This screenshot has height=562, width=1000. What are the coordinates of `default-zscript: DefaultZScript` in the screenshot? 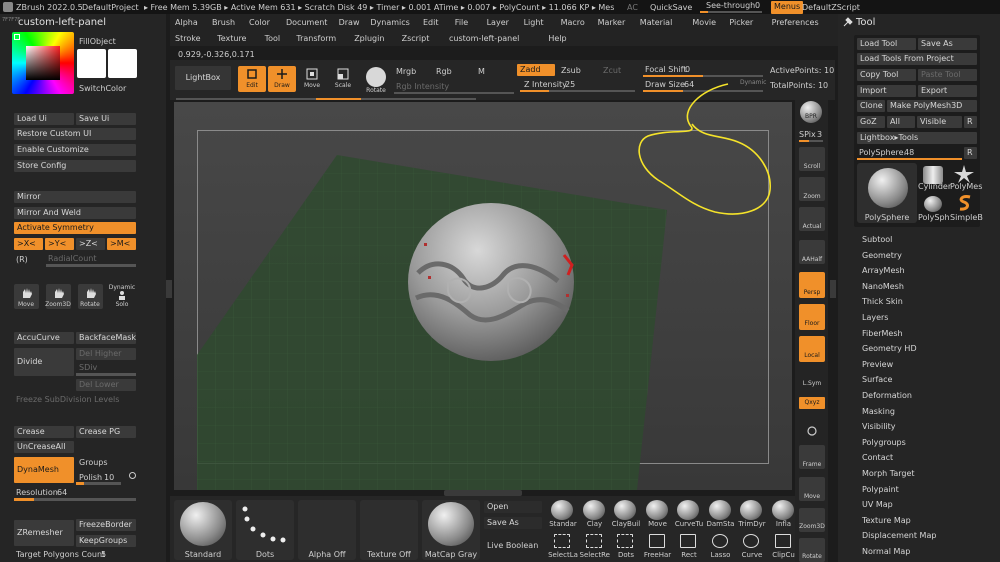 It's located at (831, 7).